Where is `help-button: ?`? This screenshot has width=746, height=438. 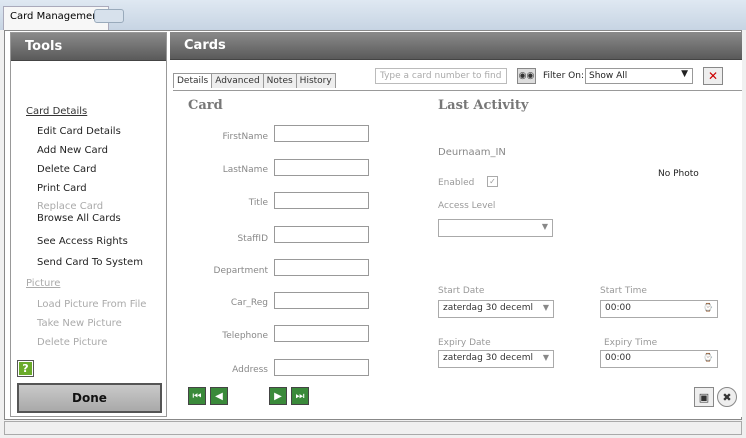 help-button: ? is located at coordinates (25, 368).